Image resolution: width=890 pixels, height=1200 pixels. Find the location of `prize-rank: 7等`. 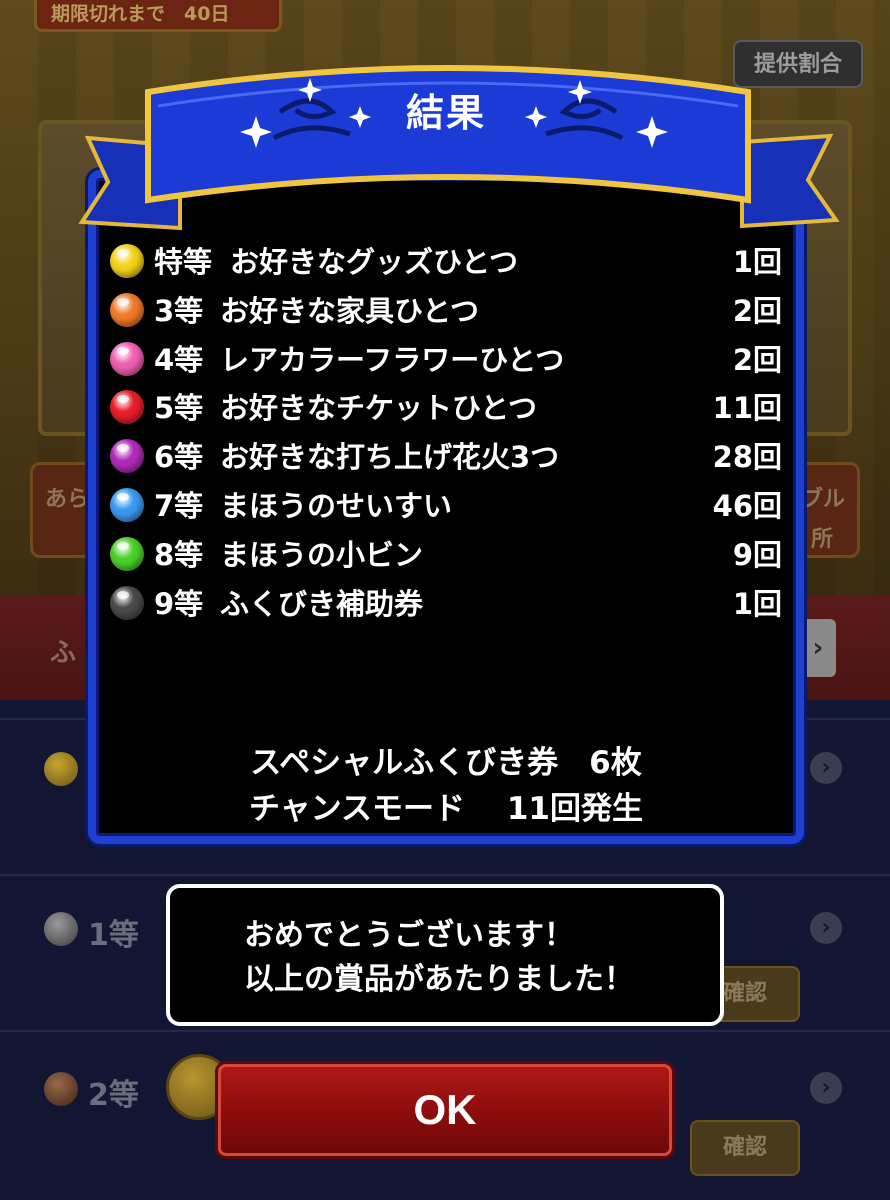

prize-rank: 7等 is located at coordinates (179, 505).